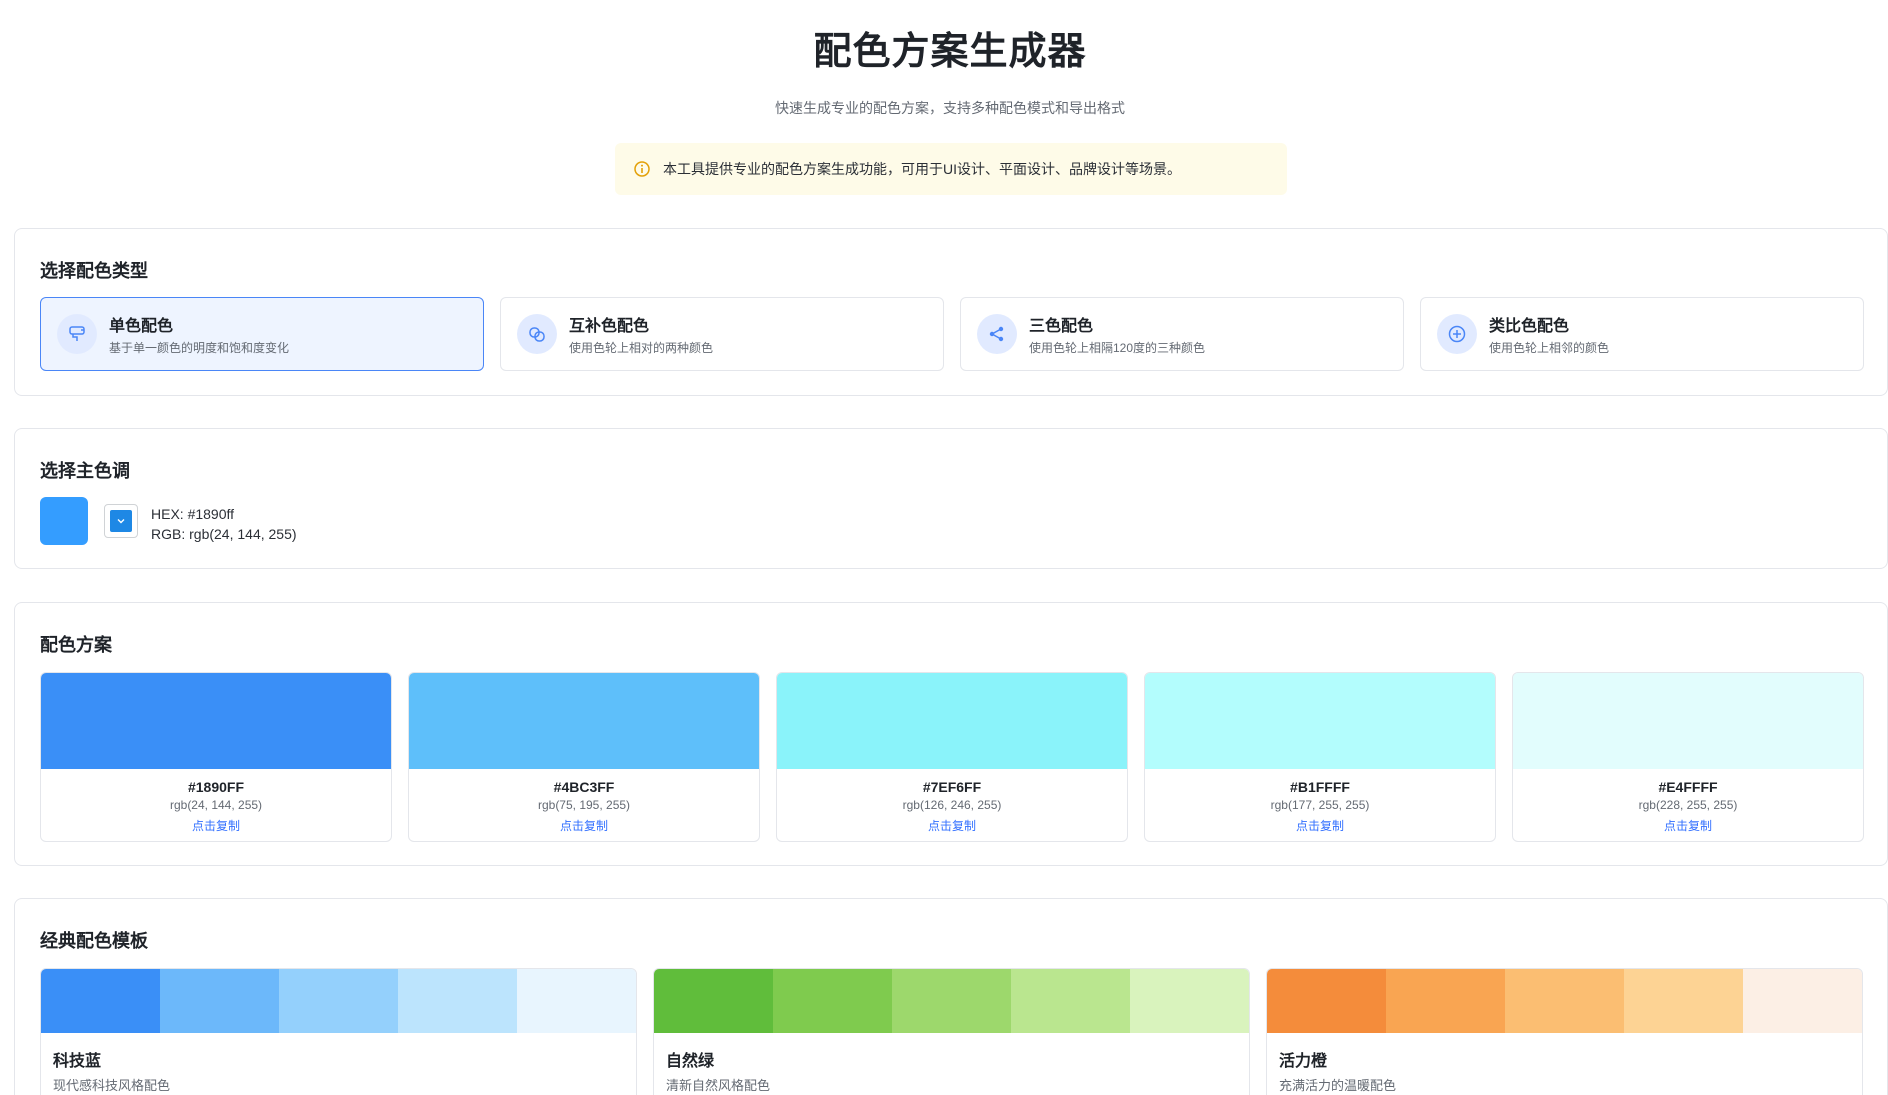  Describe the element at coordinates (199, 348) in the screenshot. I see `type-option-desc: 基于单一颜色的明度和饱和度变化` at that location.